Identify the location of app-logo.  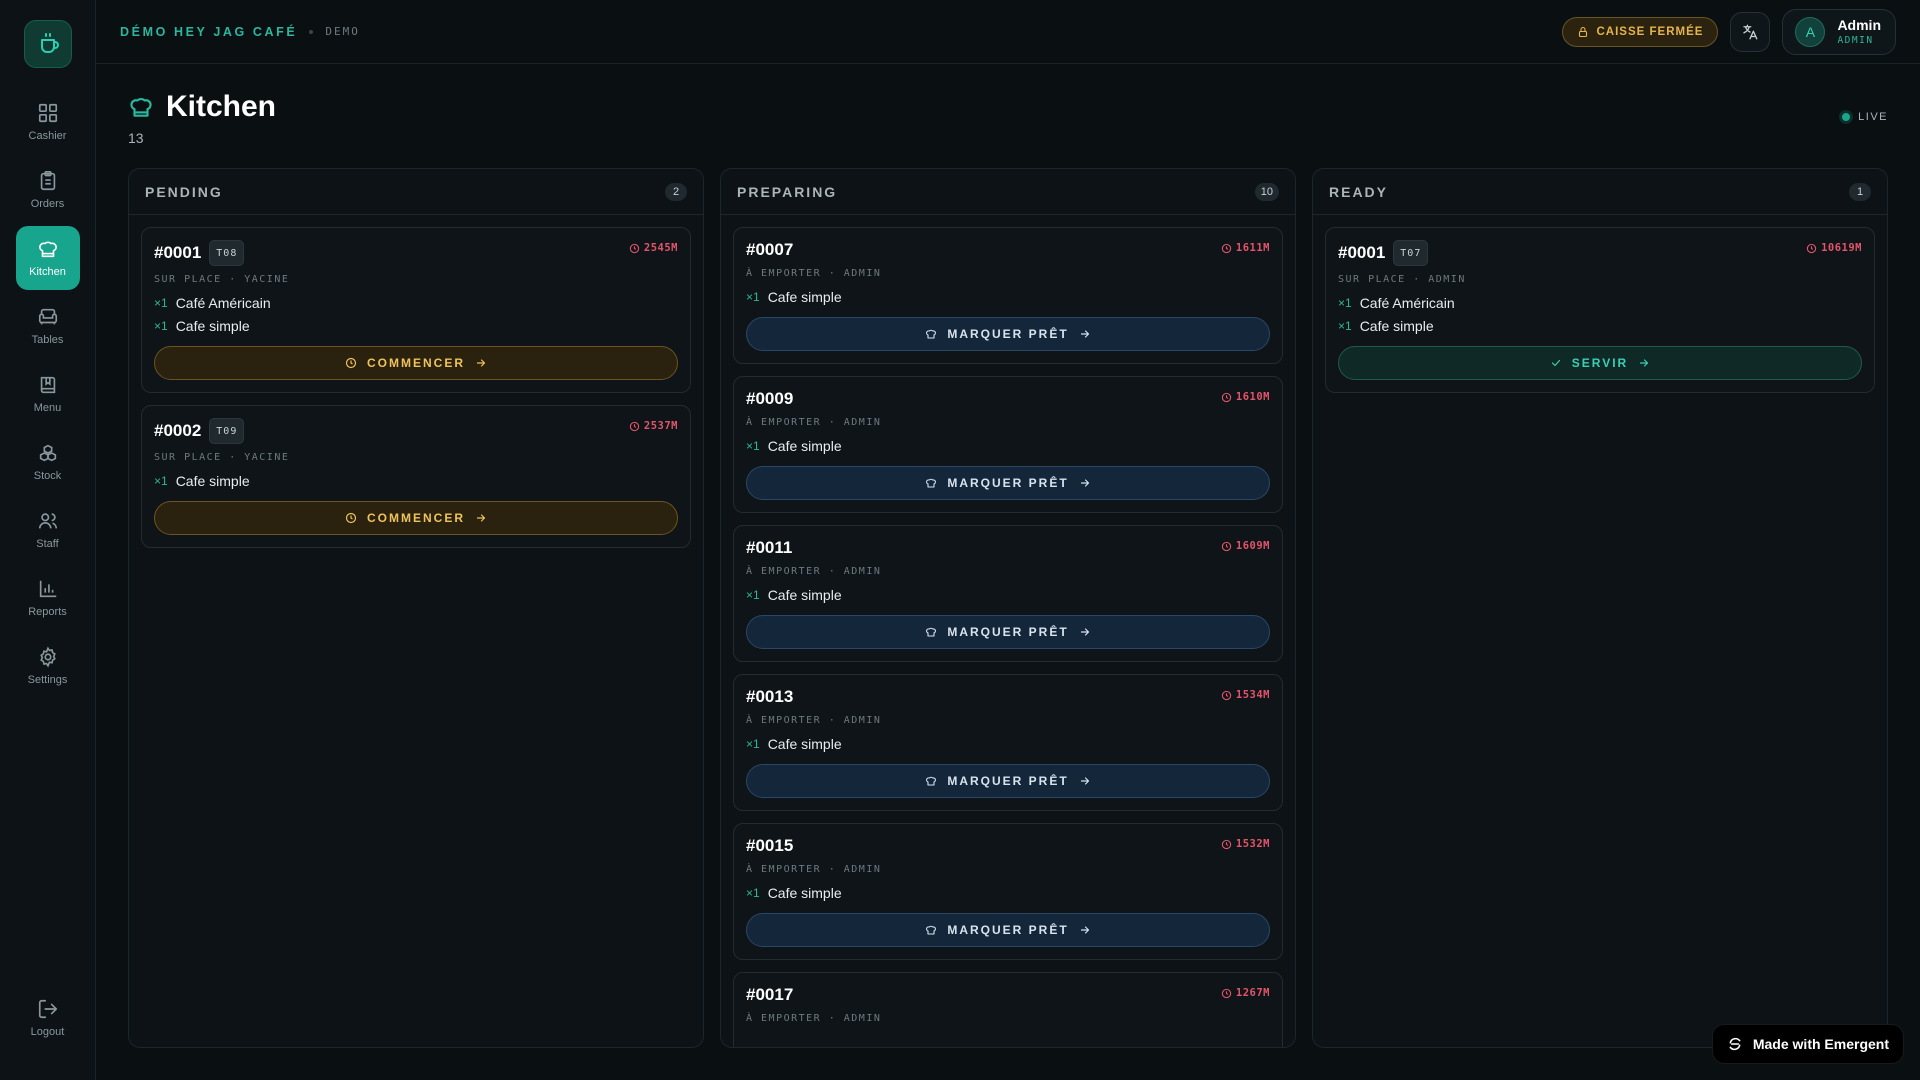
(47, 44).